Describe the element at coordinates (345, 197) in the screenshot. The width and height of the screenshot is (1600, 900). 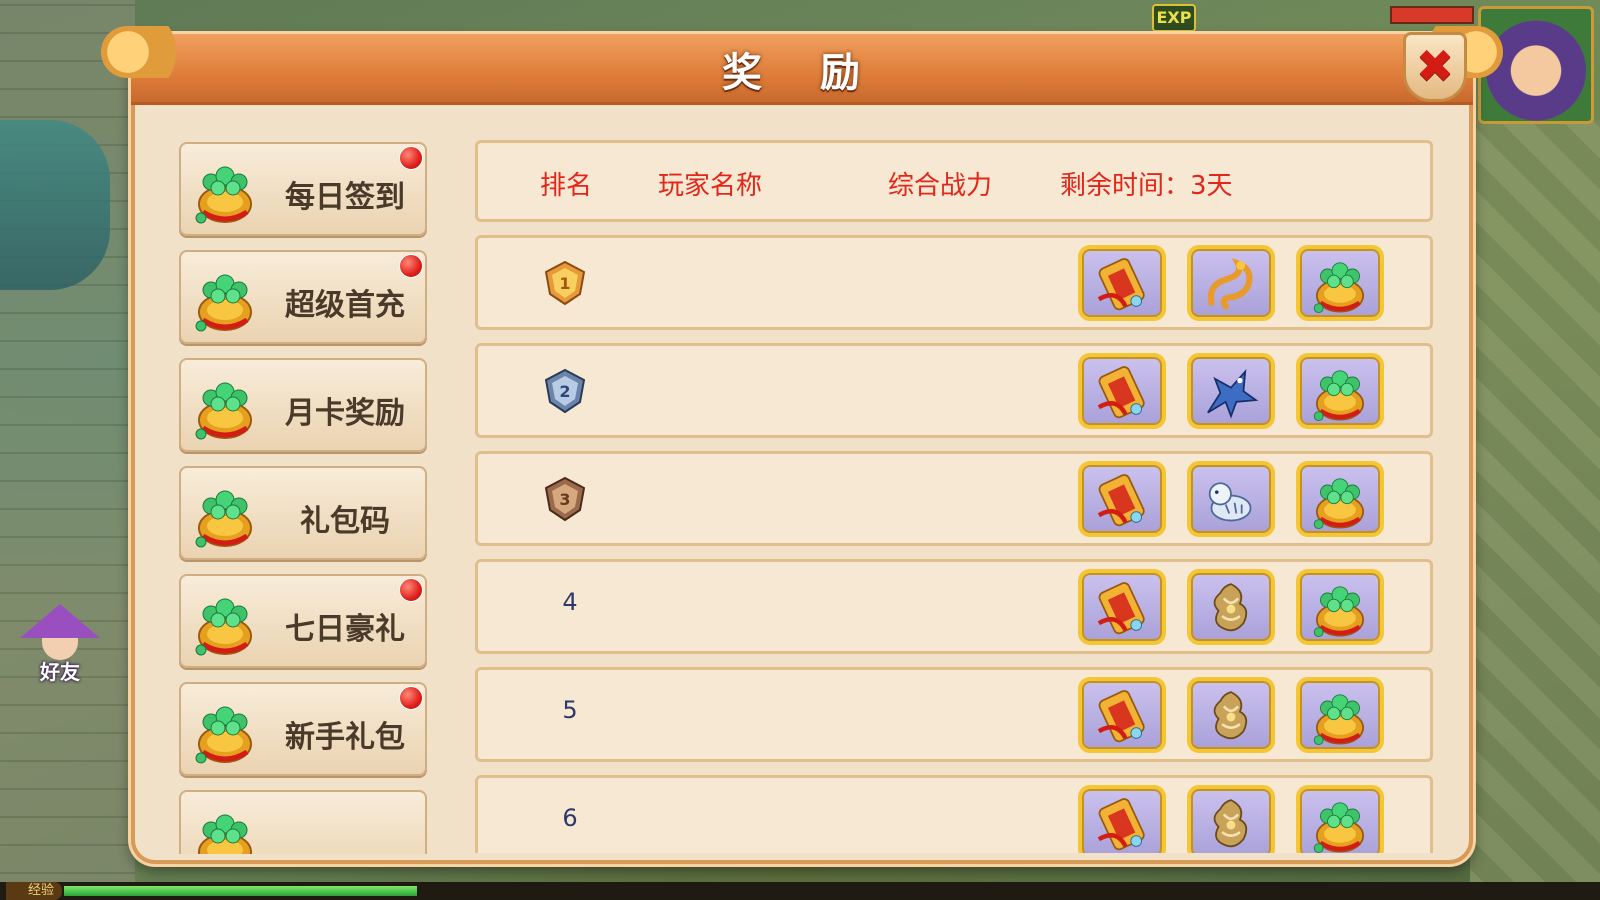
I see `sidebar-item-label: 每日签到` at that location.